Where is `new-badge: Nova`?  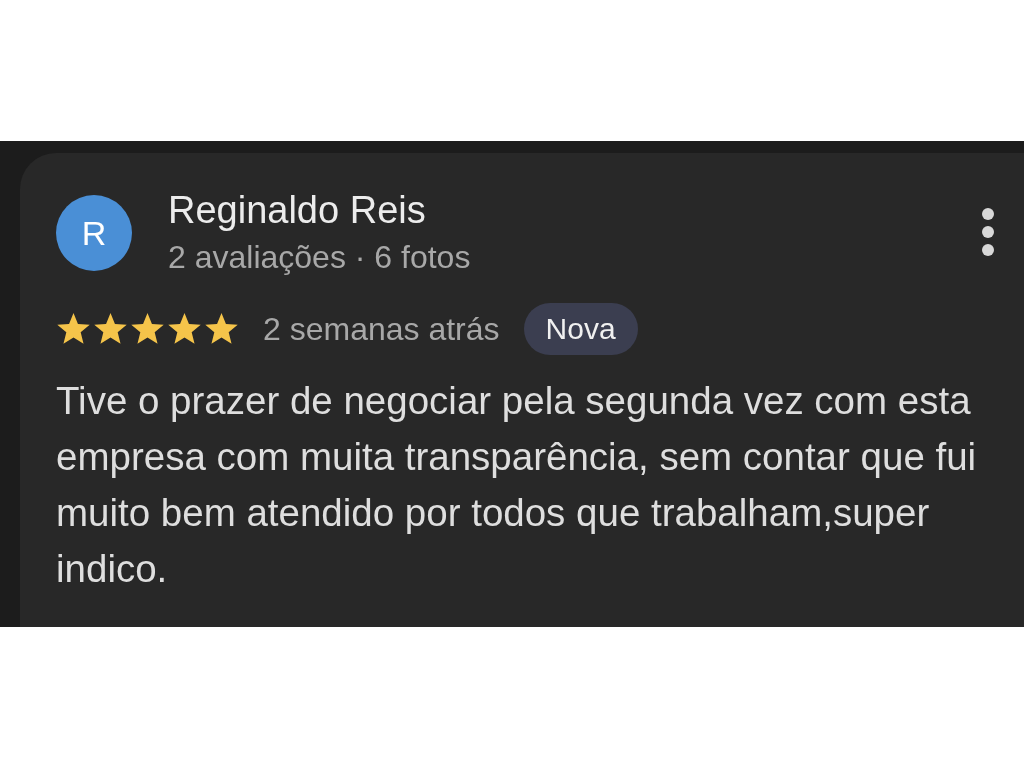 new-badge: Nova is located at coordinates (580, 329).